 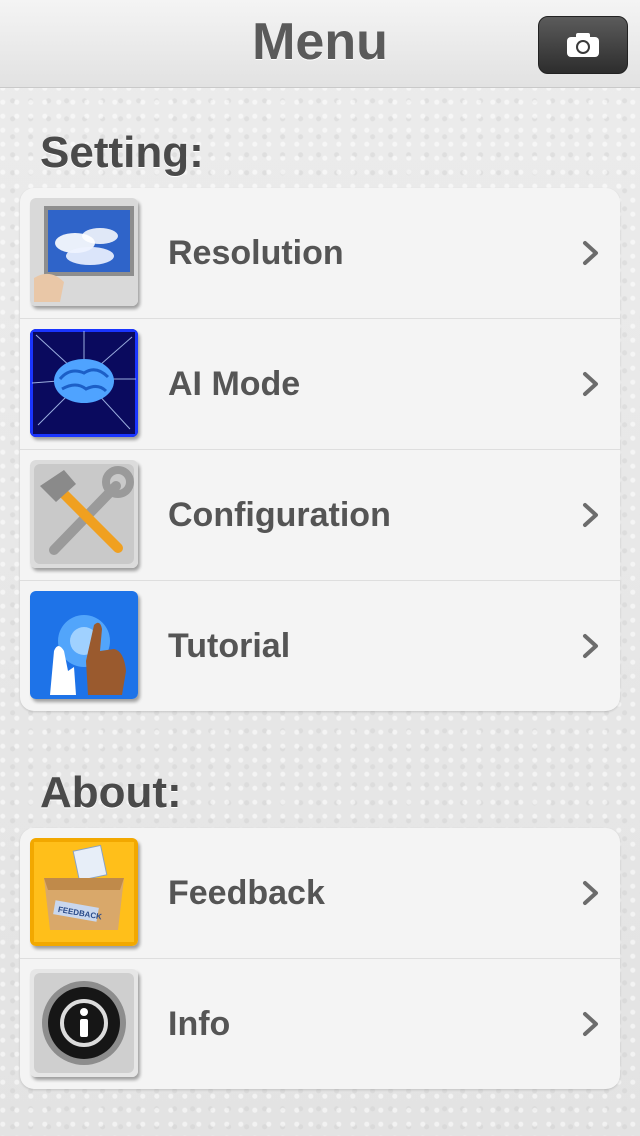 I want to click on camera-button, so click(x=583, y=45).